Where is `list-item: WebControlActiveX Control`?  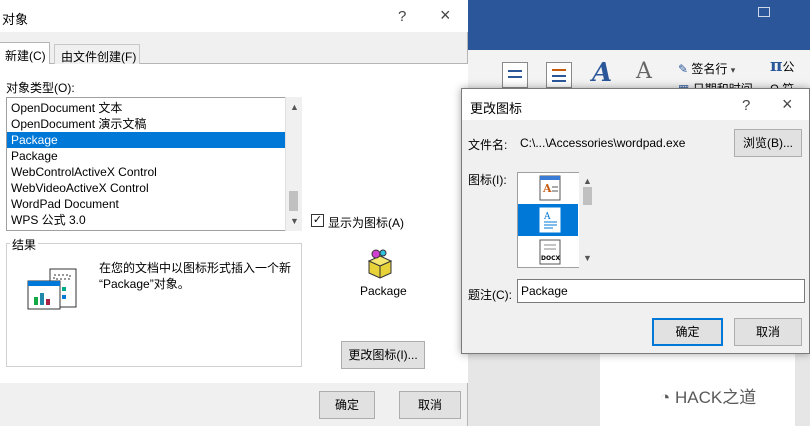 list-item: WebControlActiveX Control is located at coordinates (84, 172).